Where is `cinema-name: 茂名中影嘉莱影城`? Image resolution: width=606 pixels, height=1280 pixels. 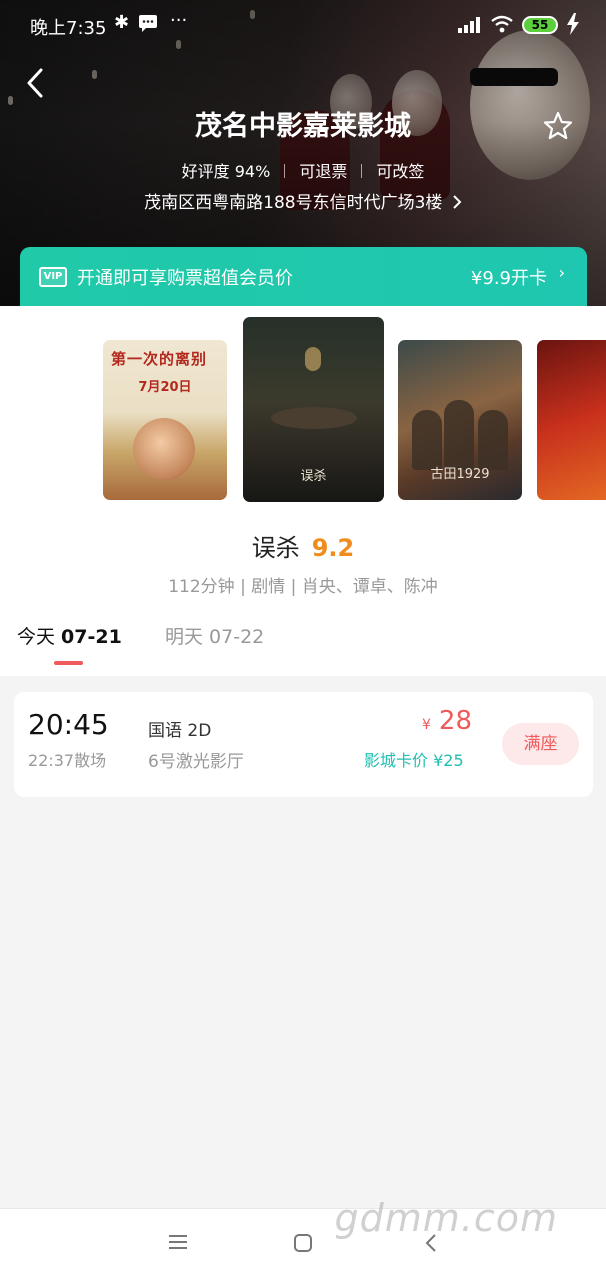 cinema-name: 茂名中影嘉莱影城 is located at coordinates (303, 126).